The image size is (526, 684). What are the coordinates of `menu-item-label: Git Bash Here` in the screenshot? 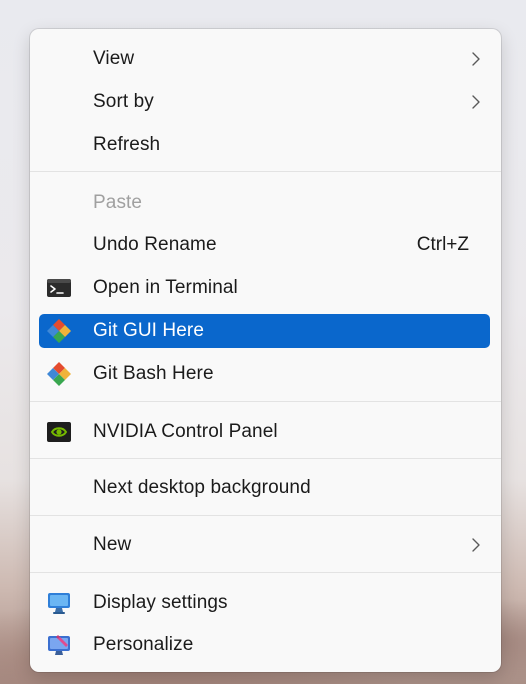 It's located at (153, 373).